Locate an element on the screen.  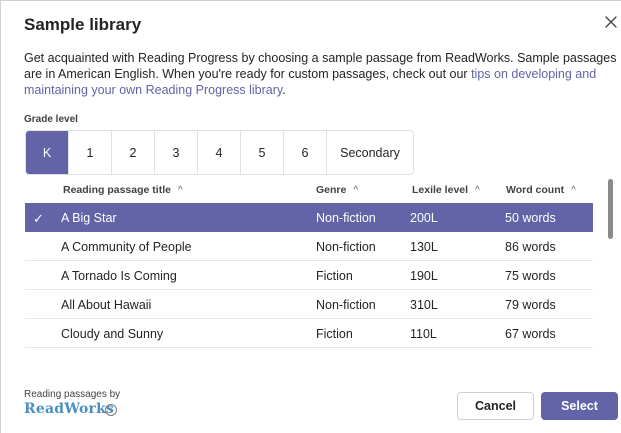
grade-level-selector: K 1 2 3 4 5 6 Secondary is located at coordinates (219, 152).